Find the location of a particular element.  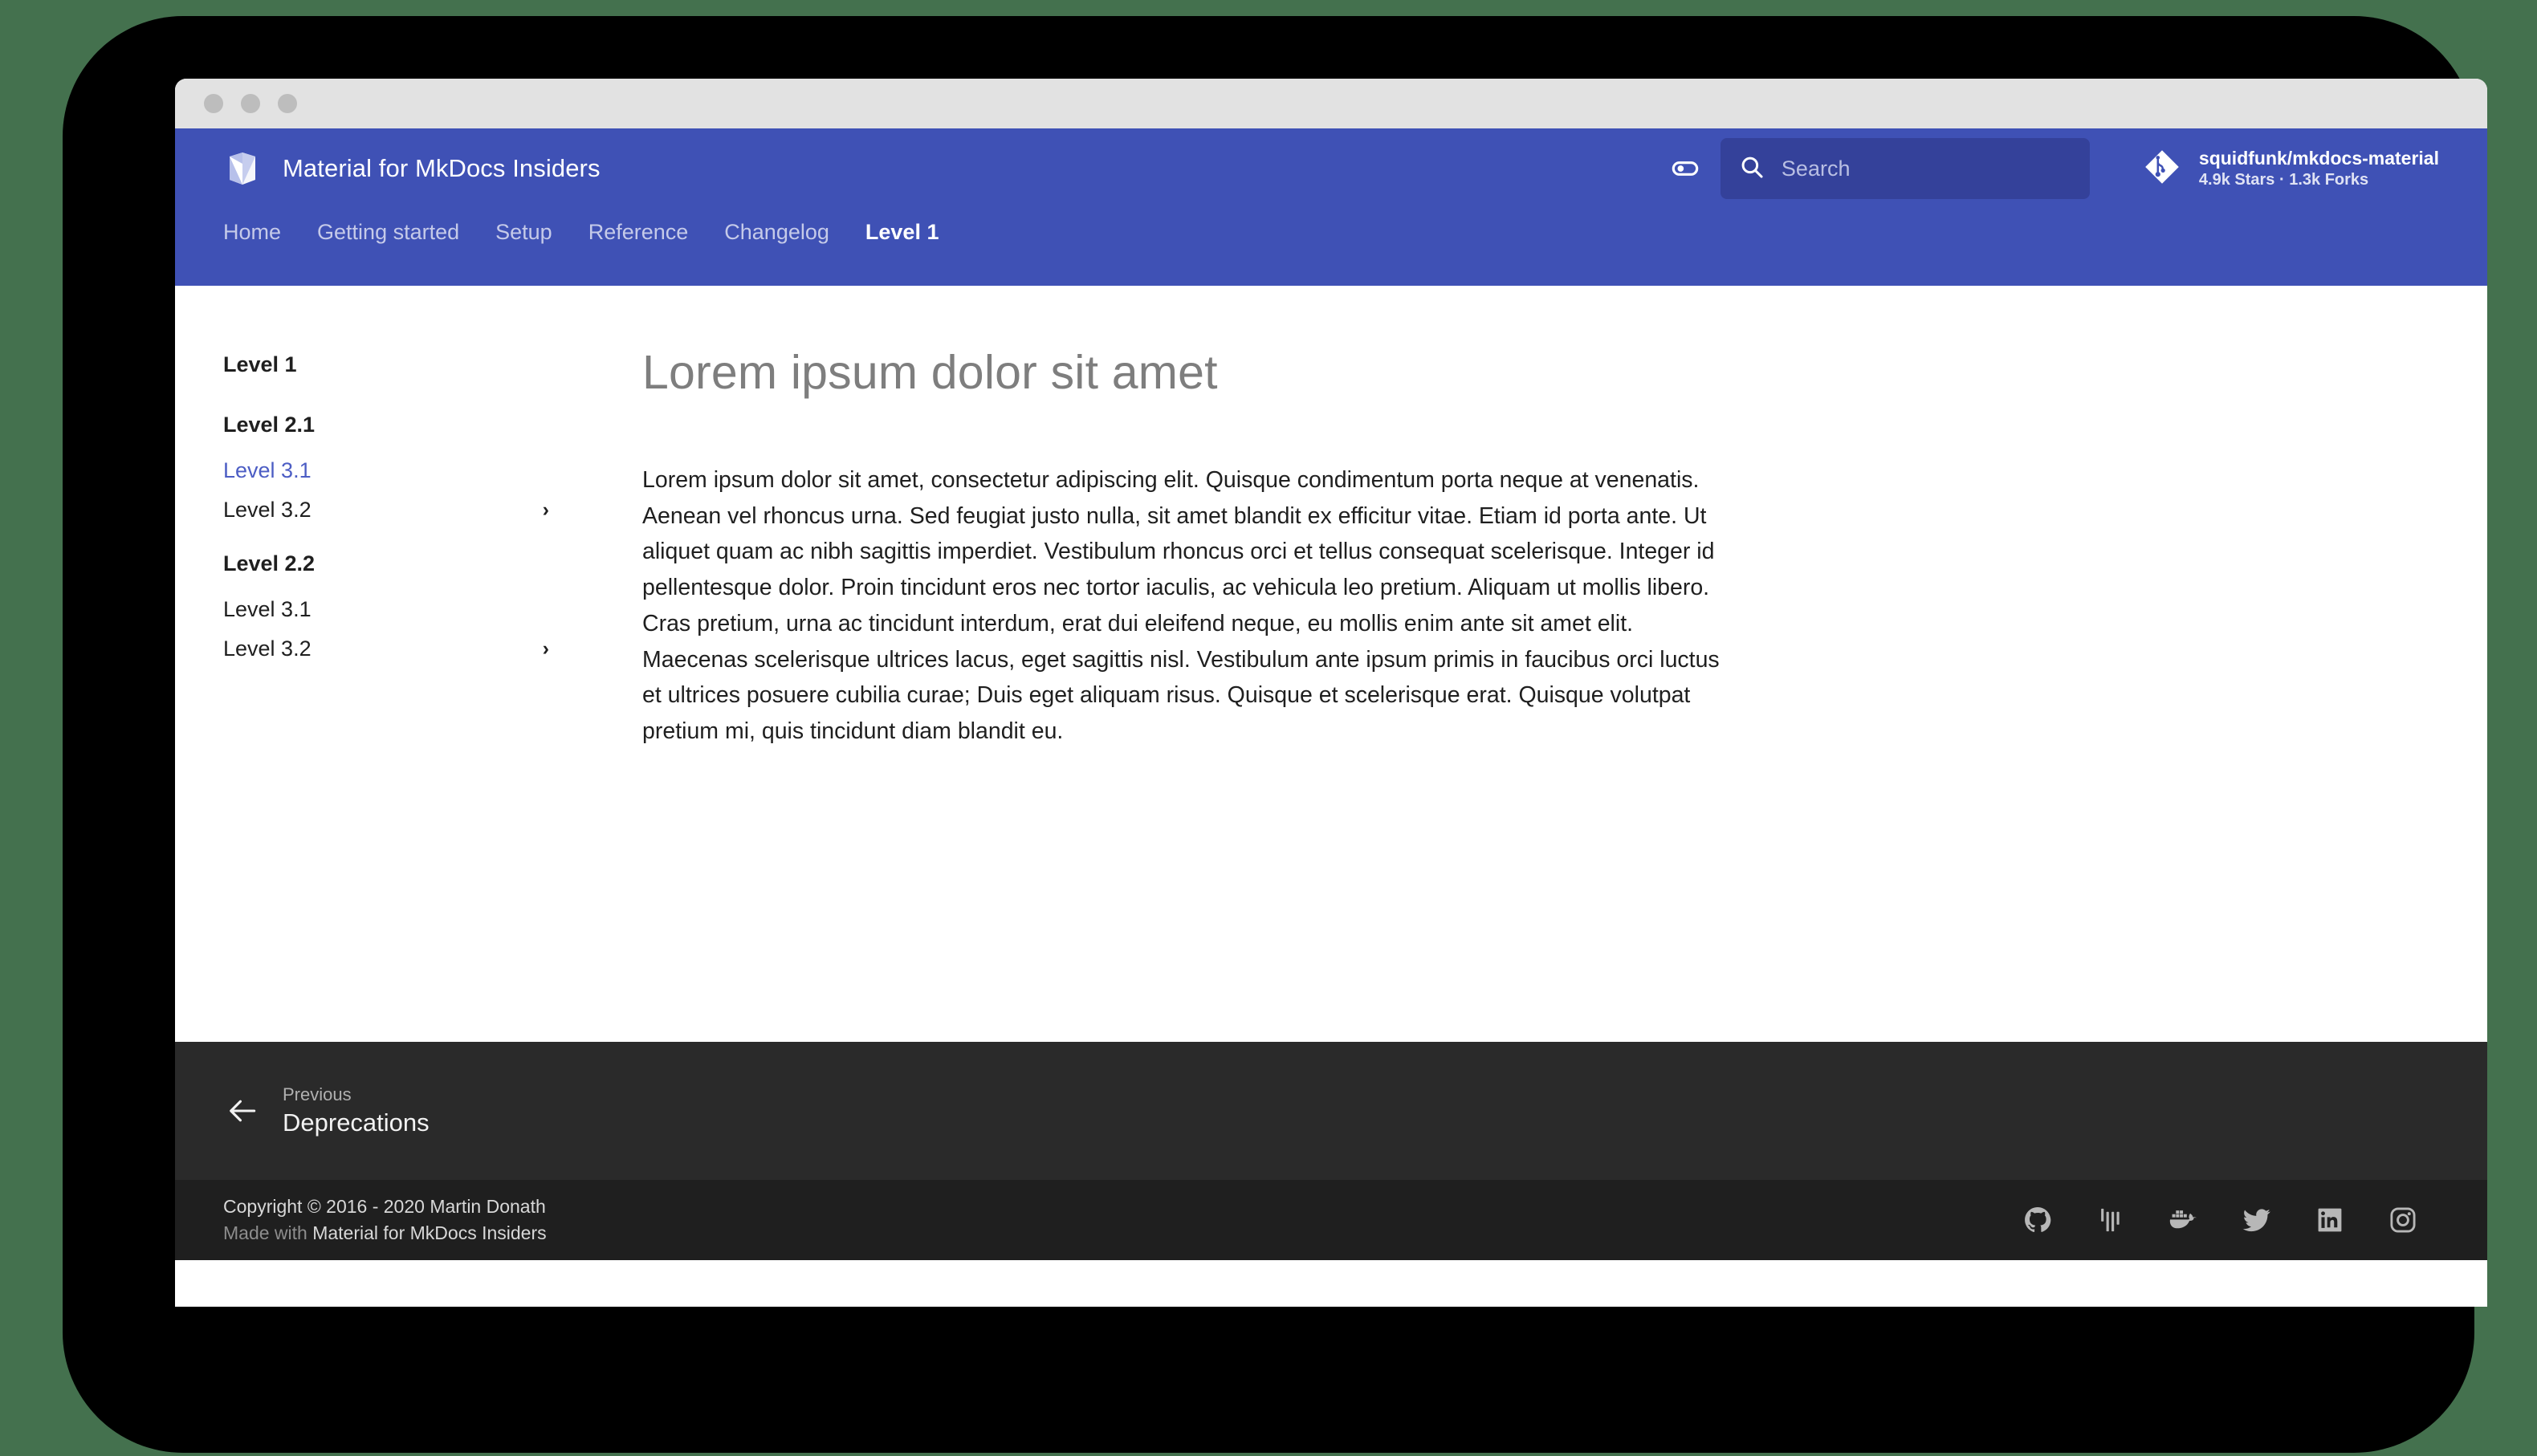

repo-name: squidfunk/mkdocs-material is located at coordinates (2318, 159).